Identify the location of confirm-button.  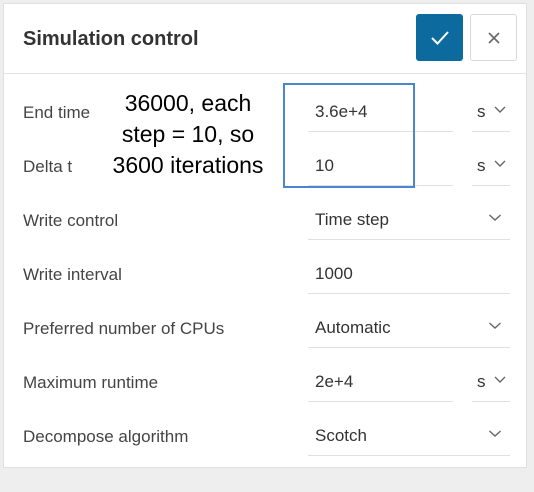
(439, 37).